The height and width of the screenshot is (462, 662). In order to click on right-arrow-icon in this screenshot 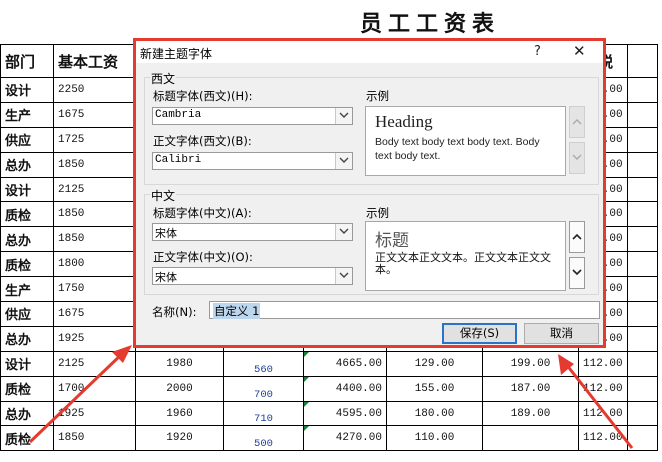, I will do `click(596, 401)`.